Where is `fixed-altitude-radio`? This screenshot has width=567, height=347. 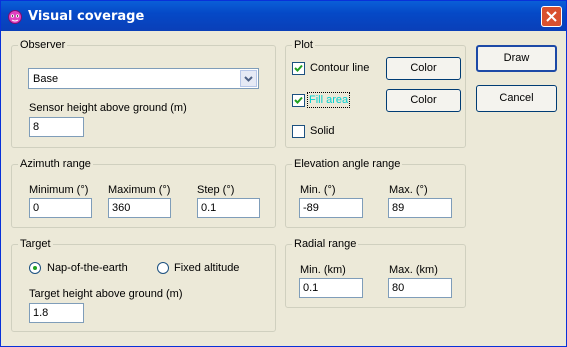 fixed-altitude-radio is located at coordinates (163, 268).